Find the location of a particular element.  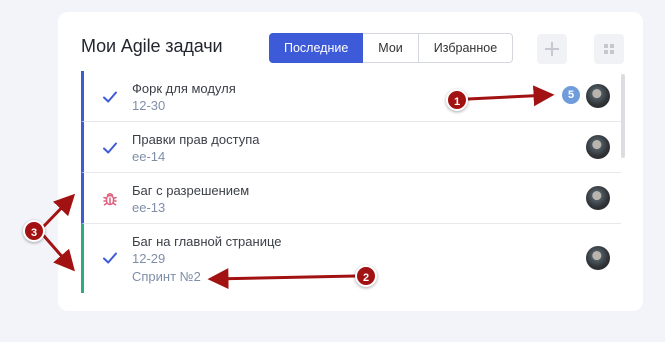

annotation-marker-2: 2 is located at coordinates (366, 276).